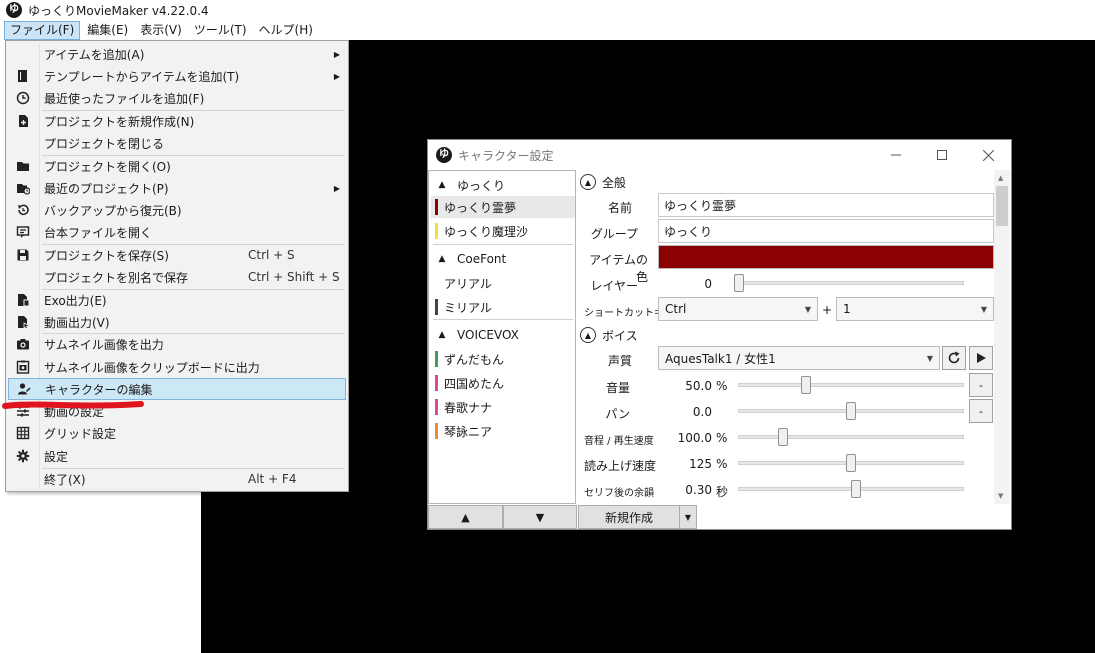 This screenshot has height=653, width=1095. What do you see at coordinates (480, 207) in the screenshot?
I see `character-name: ゆっくり霊夢` at bounding box center [480, 207].